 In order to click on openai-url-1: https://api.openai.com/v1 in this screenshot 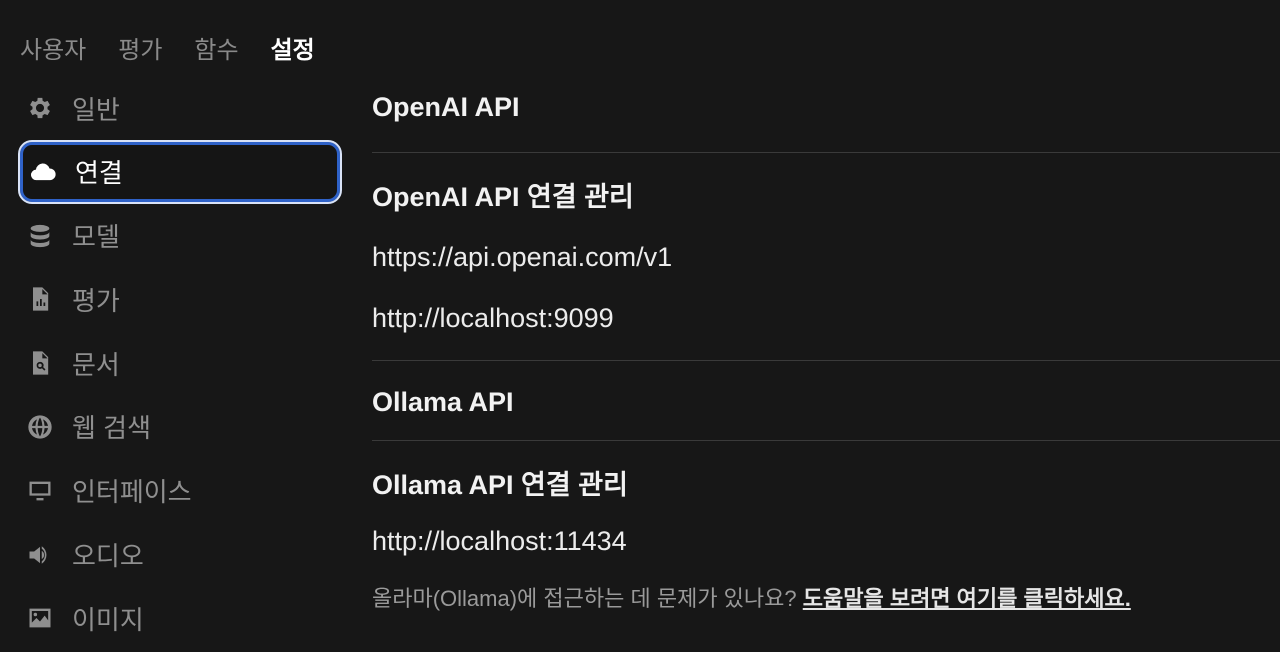, I will do `click(826, 257)`.